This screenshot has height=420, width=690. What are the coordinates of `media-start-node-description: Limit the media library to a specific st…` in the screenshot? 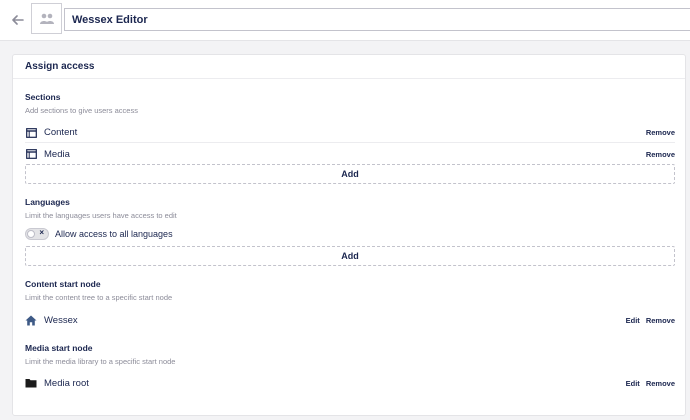 It's located at (100, 361).